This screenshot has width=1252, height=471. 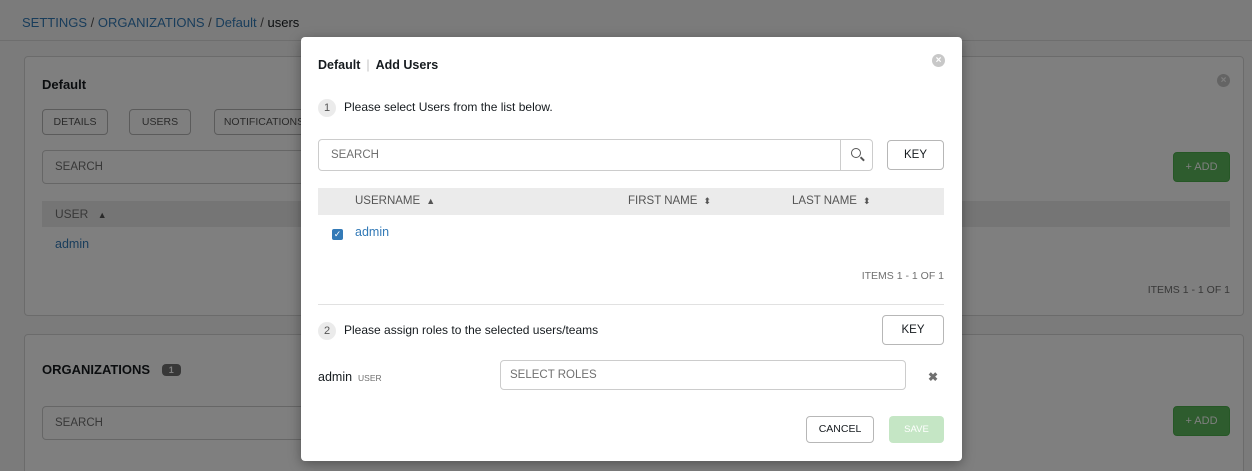 I want to click on sort-asc-icon: ▲, so click(x=431, y=201).